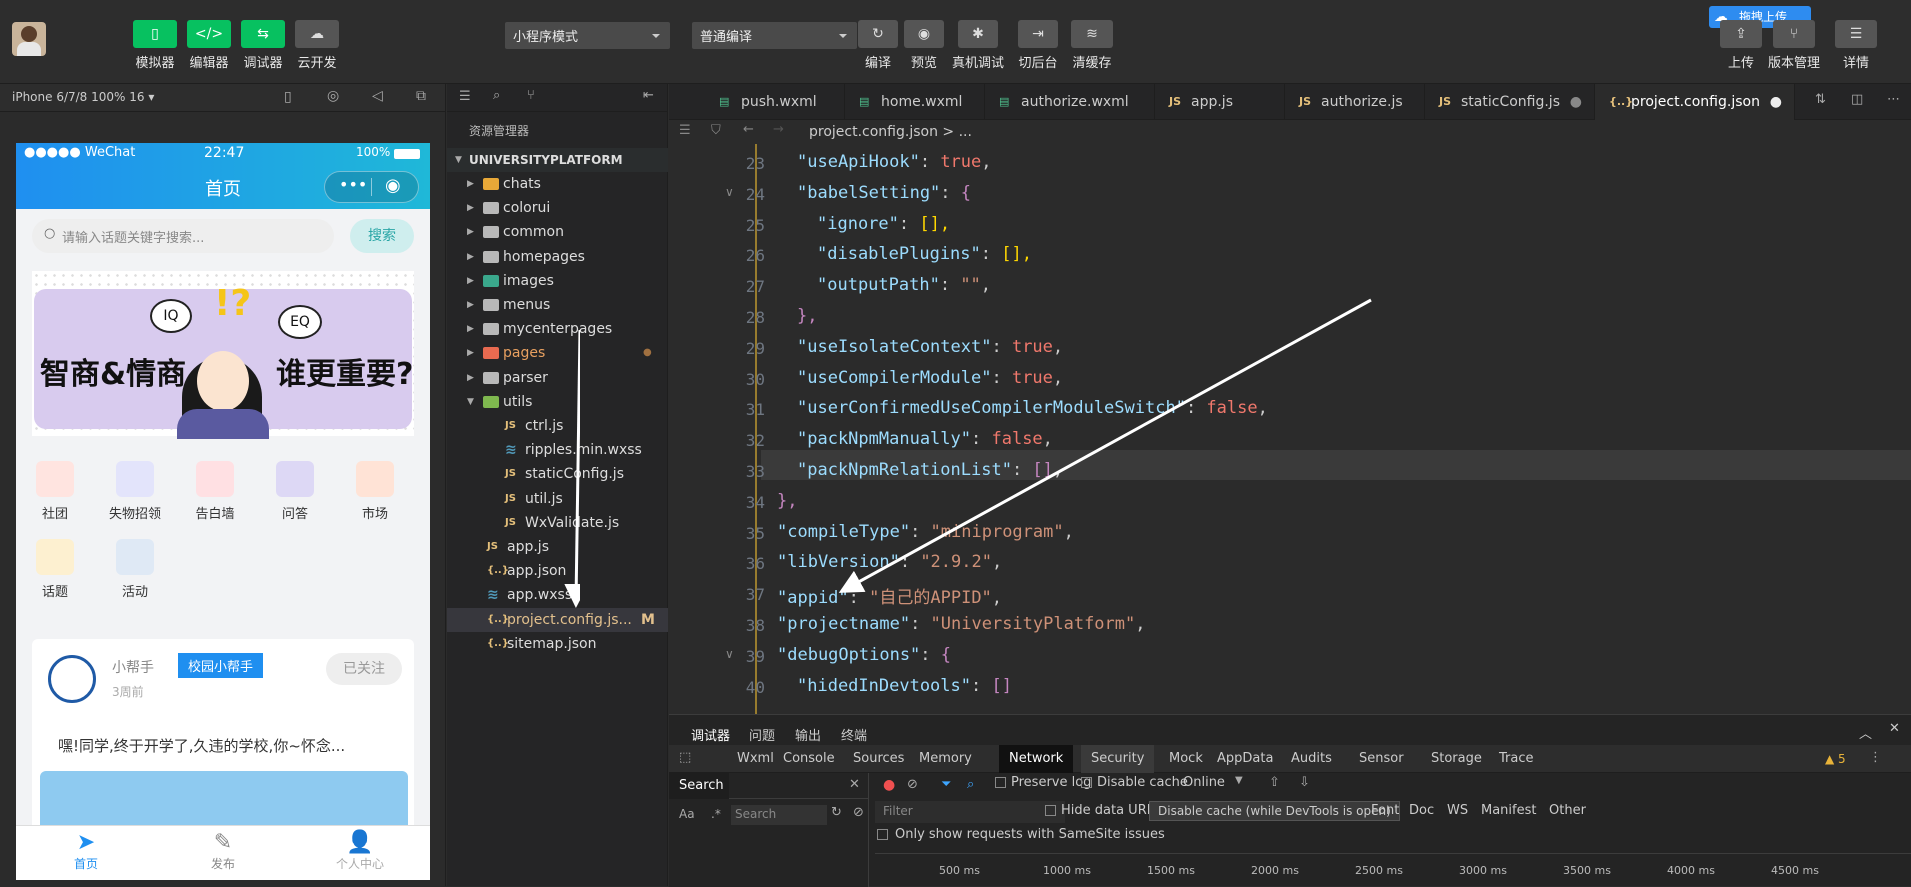 This screenshot has height=887, width=1911. I want to click on tab-profile: 👤 个人中心, so click(360, 851).